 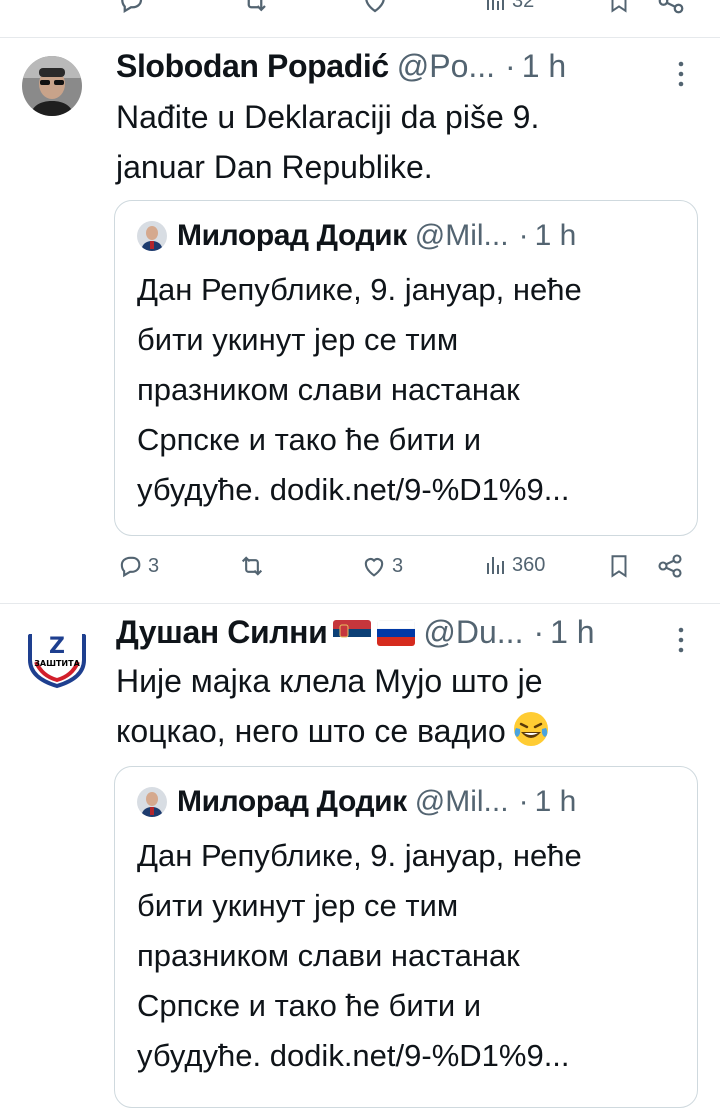 What do you see at coordinates (311, 731) in the screenshot?
I see `tweet-text-segment: коцкао, него што се вадио` at bounding box center [311, 731].